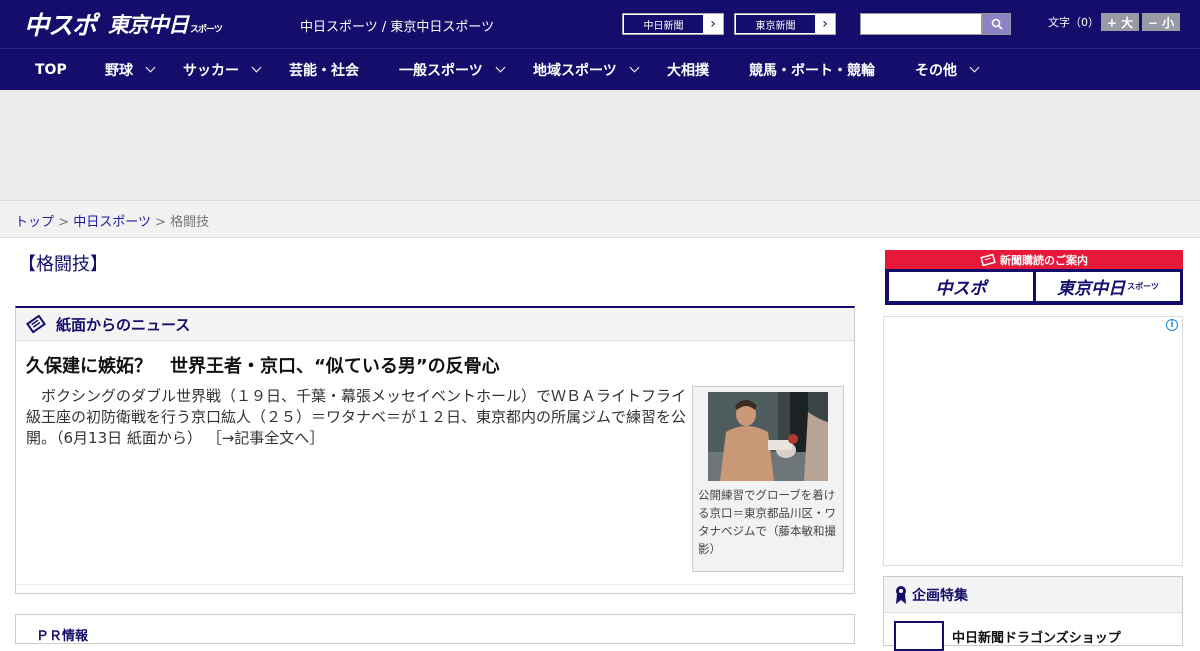 Image resolution: width=1200 pixels, height=651 pixels. I want to click on nav-item-entertainment: 芸能・社会, so click(324, 69).